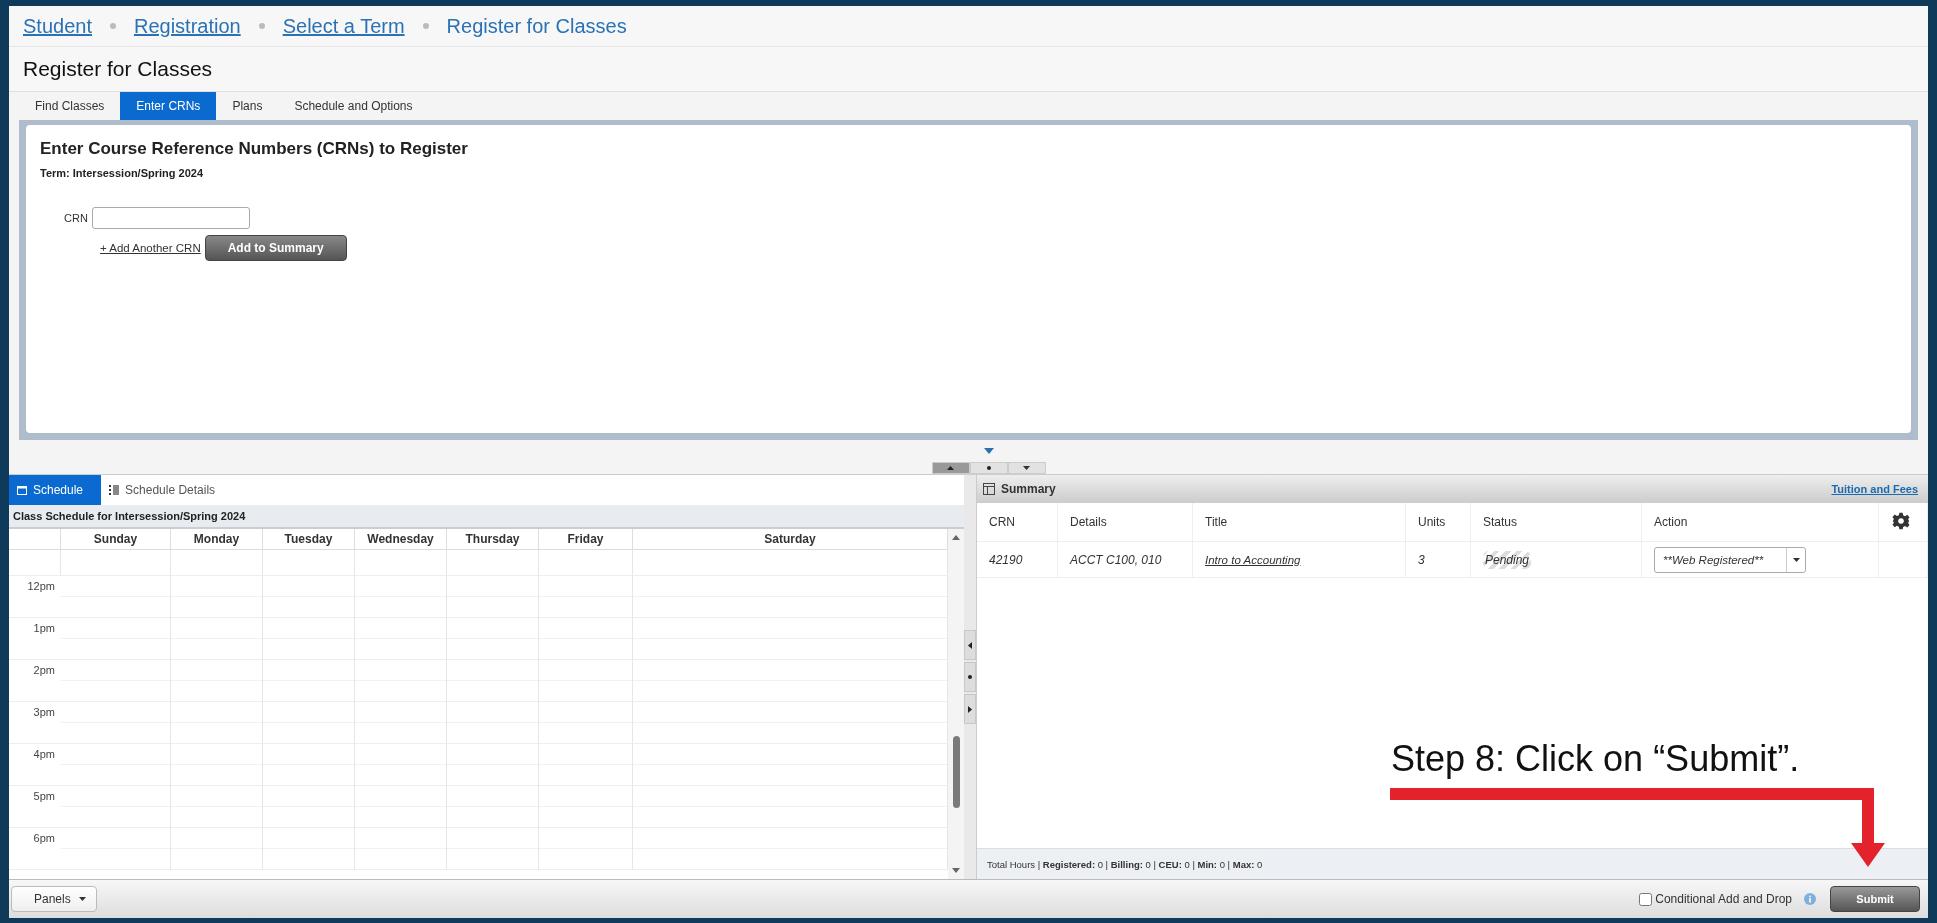 The image size is (1937, 923). What do you see at coordinates (1730, 559) in the screenshot?
I see `action-dropdown: **Web Registered**` at bounding box center [1730, 559].